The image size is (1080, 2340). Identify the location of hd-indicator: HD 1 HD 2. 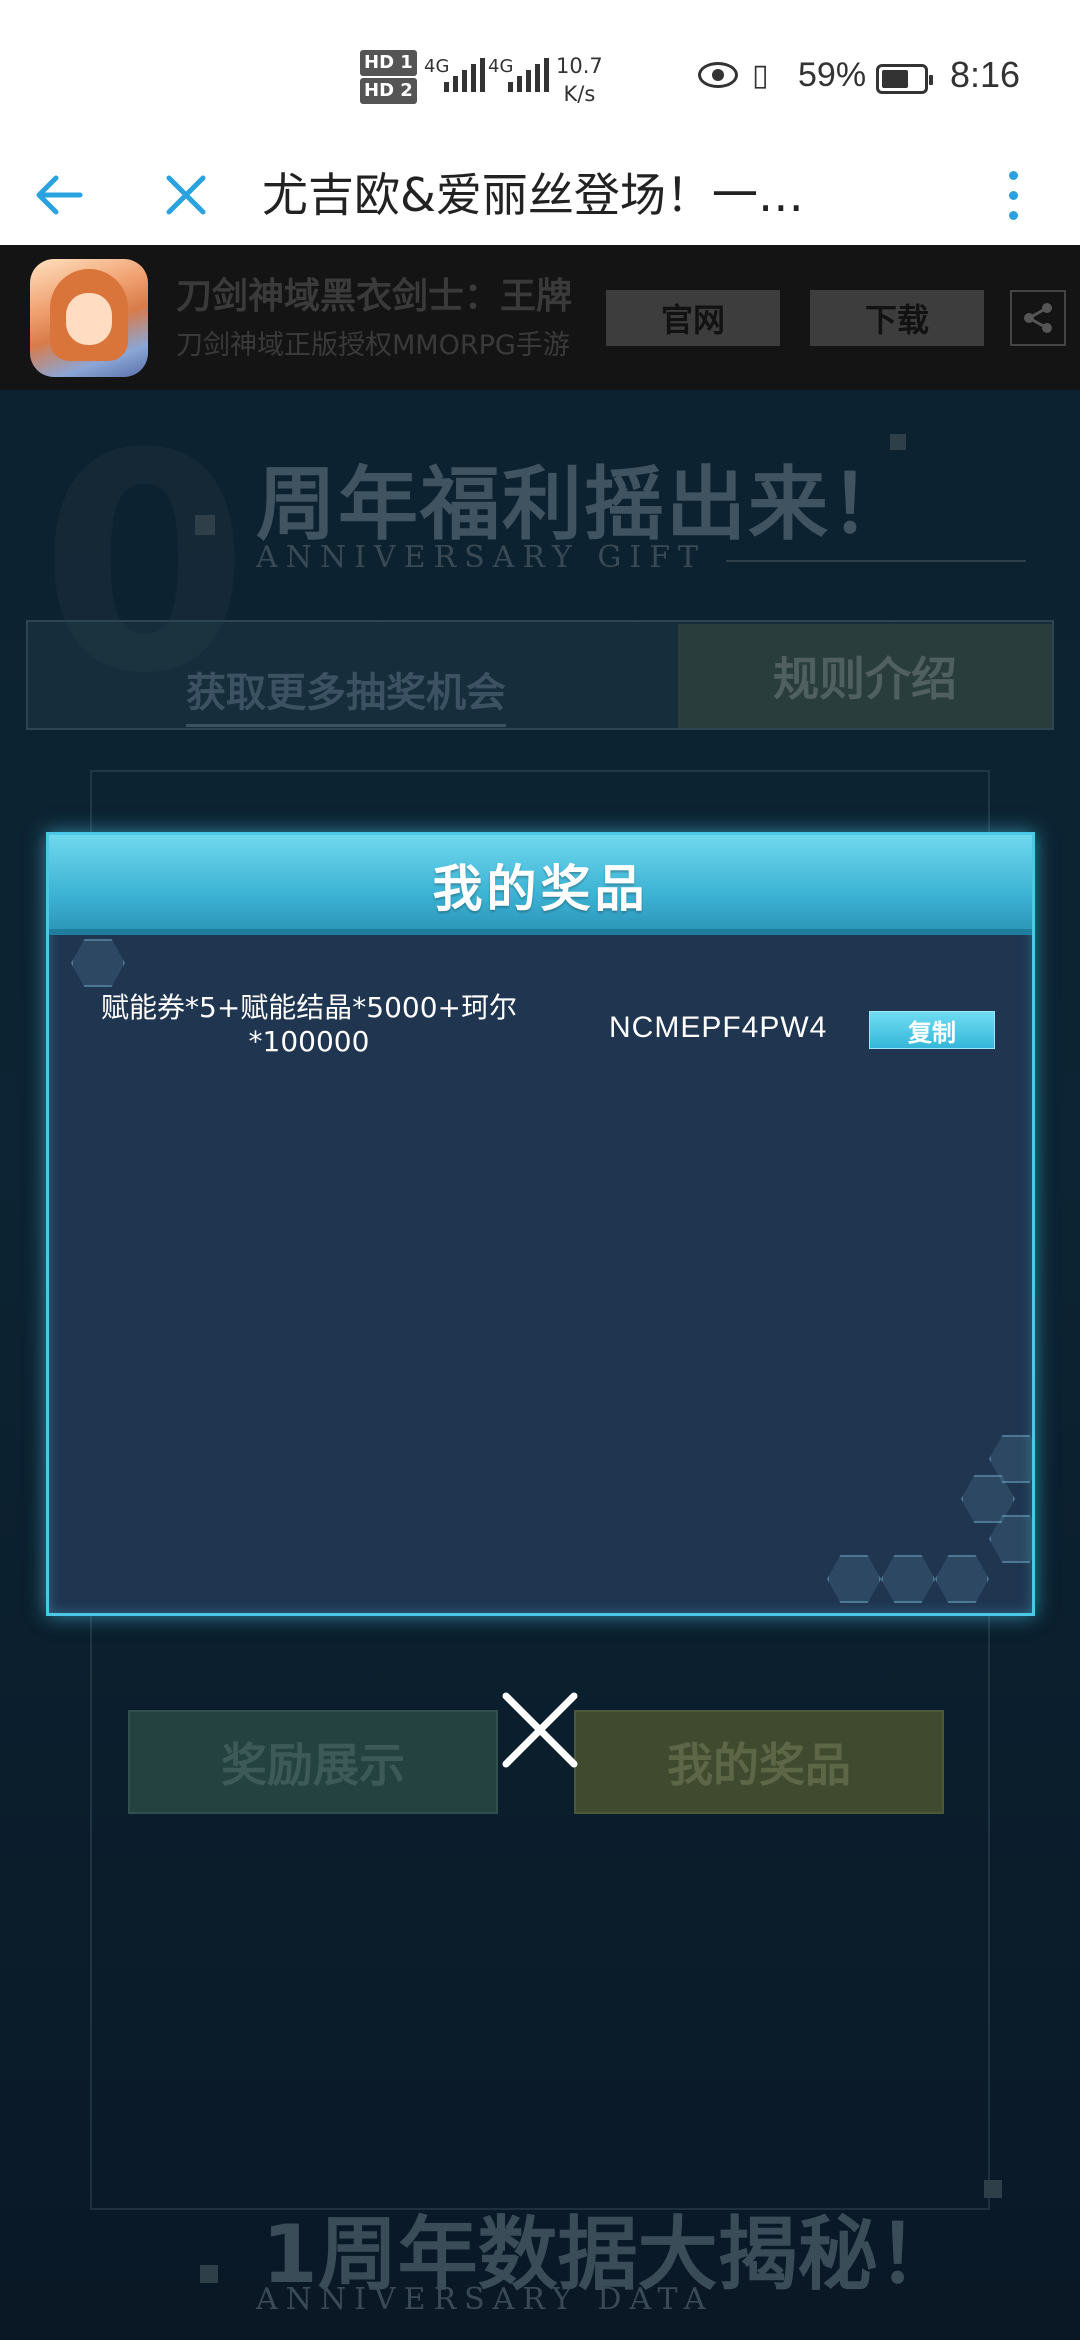
(388, 78).